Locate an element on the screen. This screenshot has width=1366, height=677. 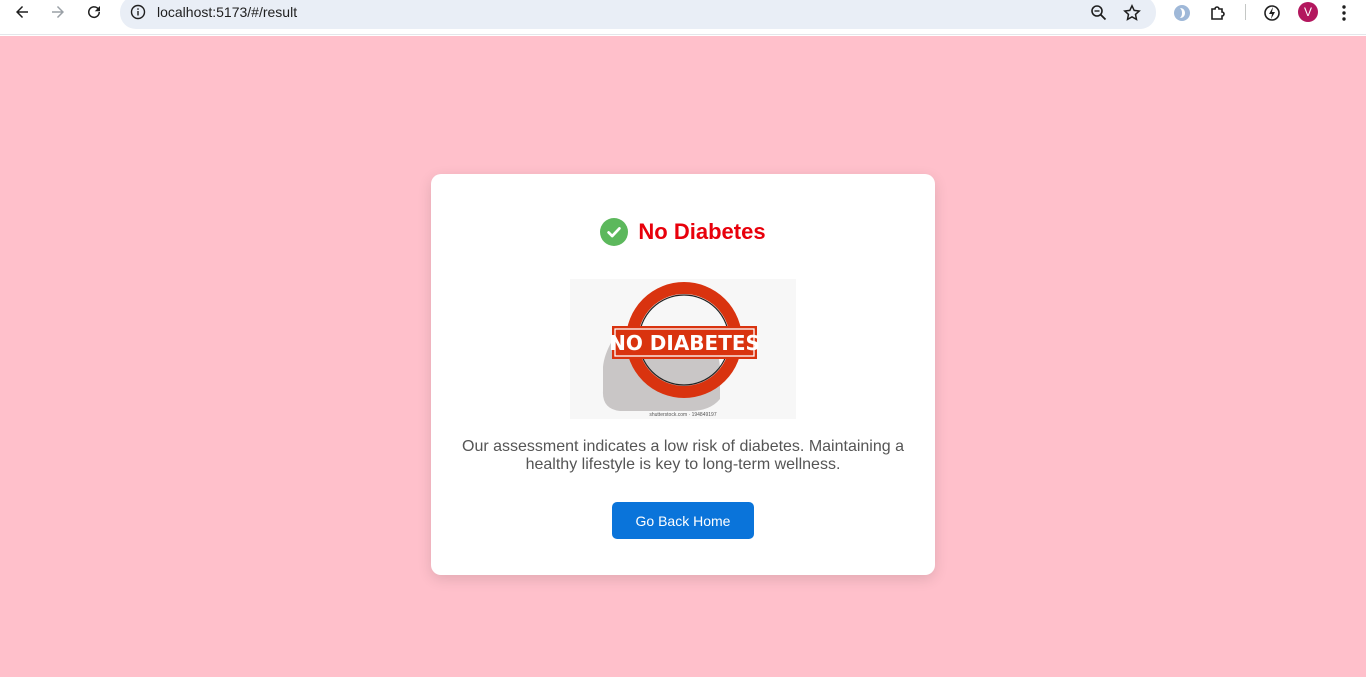
result-heading: No Diabetes is located at coordinates (683, 232).